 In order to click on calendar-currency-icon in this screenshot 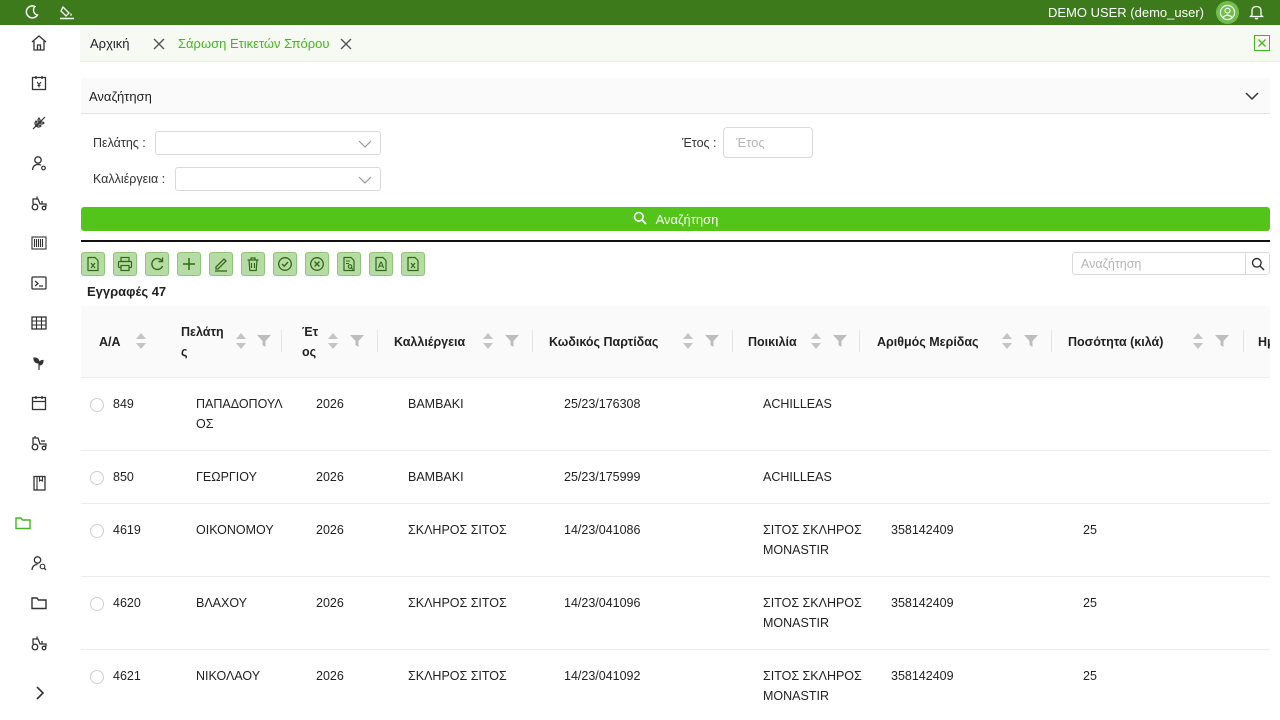, I will do `click(39, 83)`.